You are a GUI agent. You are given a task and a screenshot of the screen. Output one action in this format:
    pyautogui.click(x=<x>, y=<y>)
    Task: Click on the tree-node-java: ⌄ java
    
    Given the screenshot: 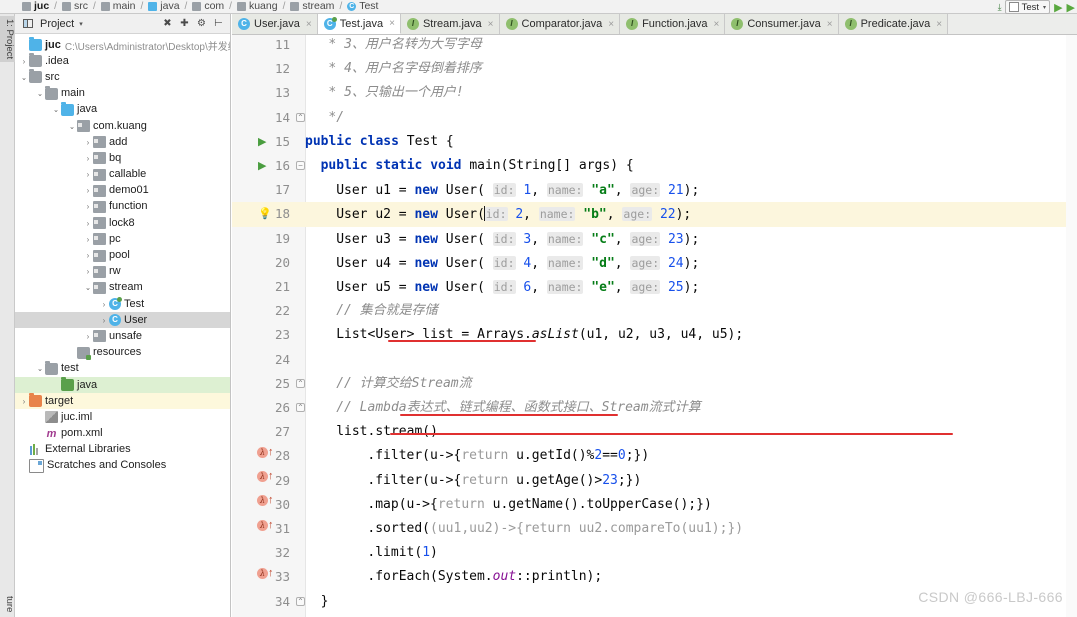 What is the action you would take?
    pyautogui.click(x=122, y=109)
    